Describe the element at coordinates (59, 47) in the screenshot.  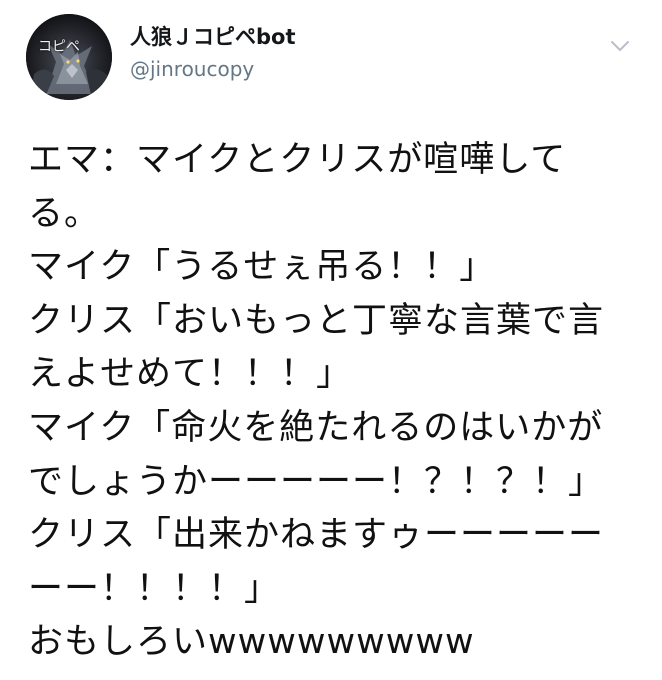
I see `avatar-caption: コピペ` at that location.